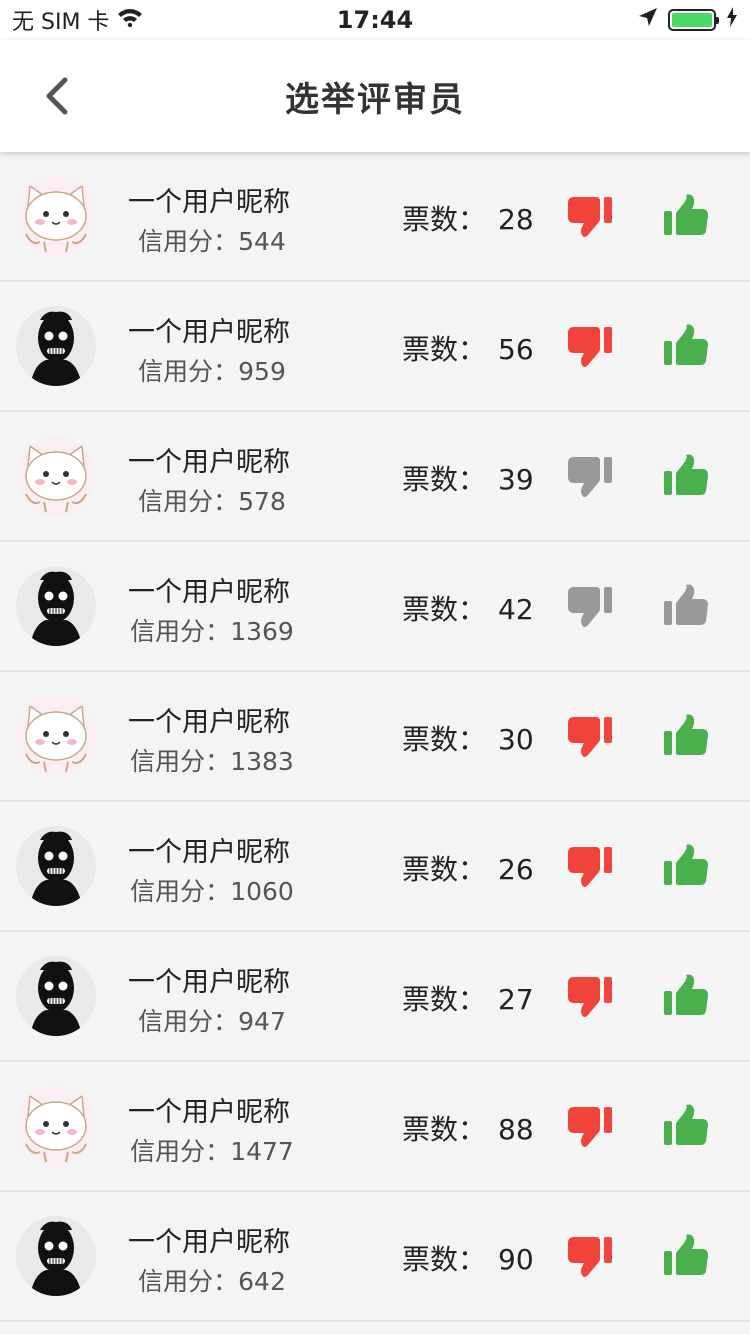 The height and width of the screenshot is (1334, 750). What do you see at coordinates (375, 867) in the screenshot?
I see `reviewer-row: 一个用户昵称 信用分：1060 票数： 26` at bounding box center [375, 867].